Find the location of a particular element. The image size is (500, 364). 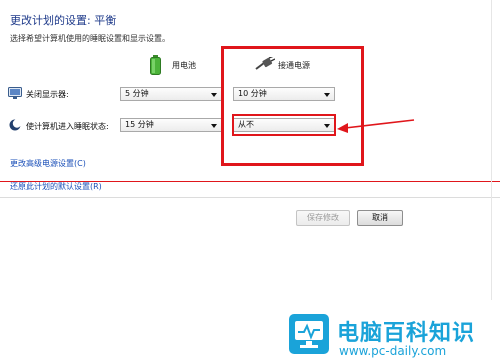

annotation-box-plugged-column is located at coordinates (292, 106).